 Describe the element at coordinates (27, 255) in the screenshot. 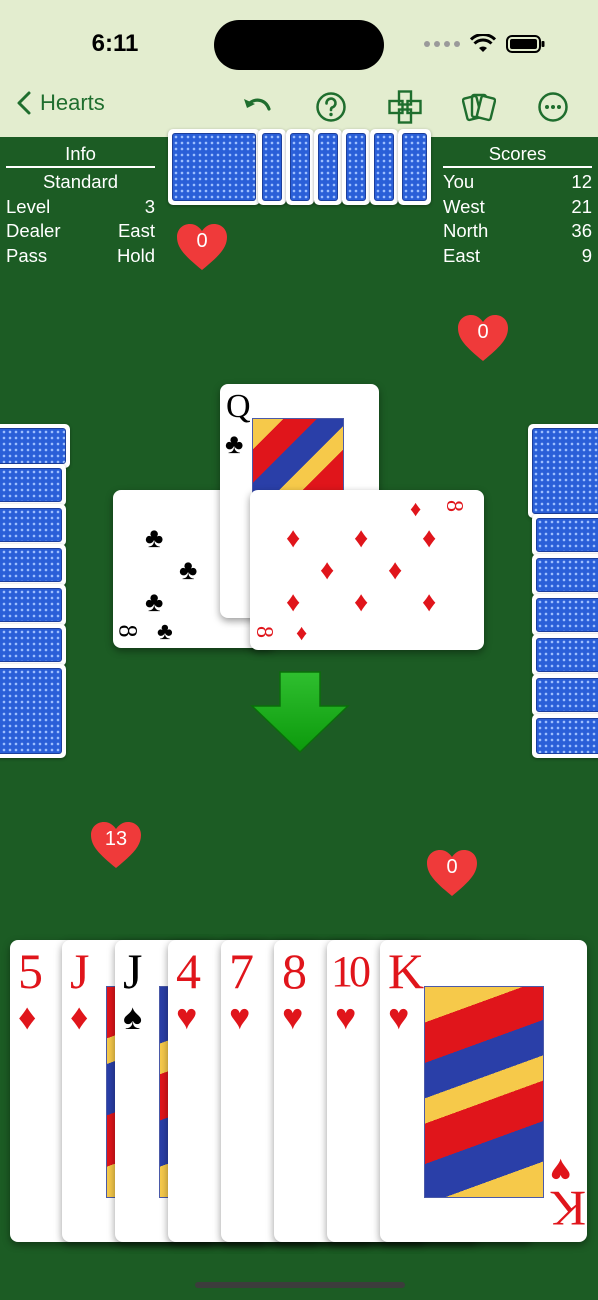

I see `info-label: Pass` at that location.